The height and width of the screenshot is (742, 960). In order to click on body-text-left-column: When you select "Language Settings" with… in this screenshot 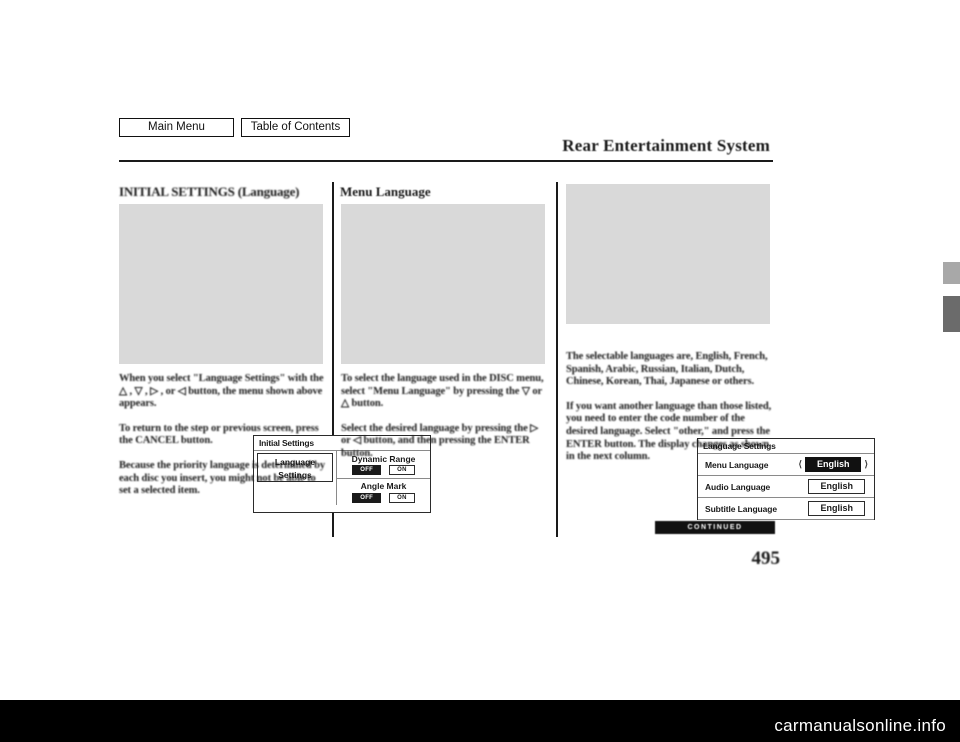, I will do `click(222, 435)`.